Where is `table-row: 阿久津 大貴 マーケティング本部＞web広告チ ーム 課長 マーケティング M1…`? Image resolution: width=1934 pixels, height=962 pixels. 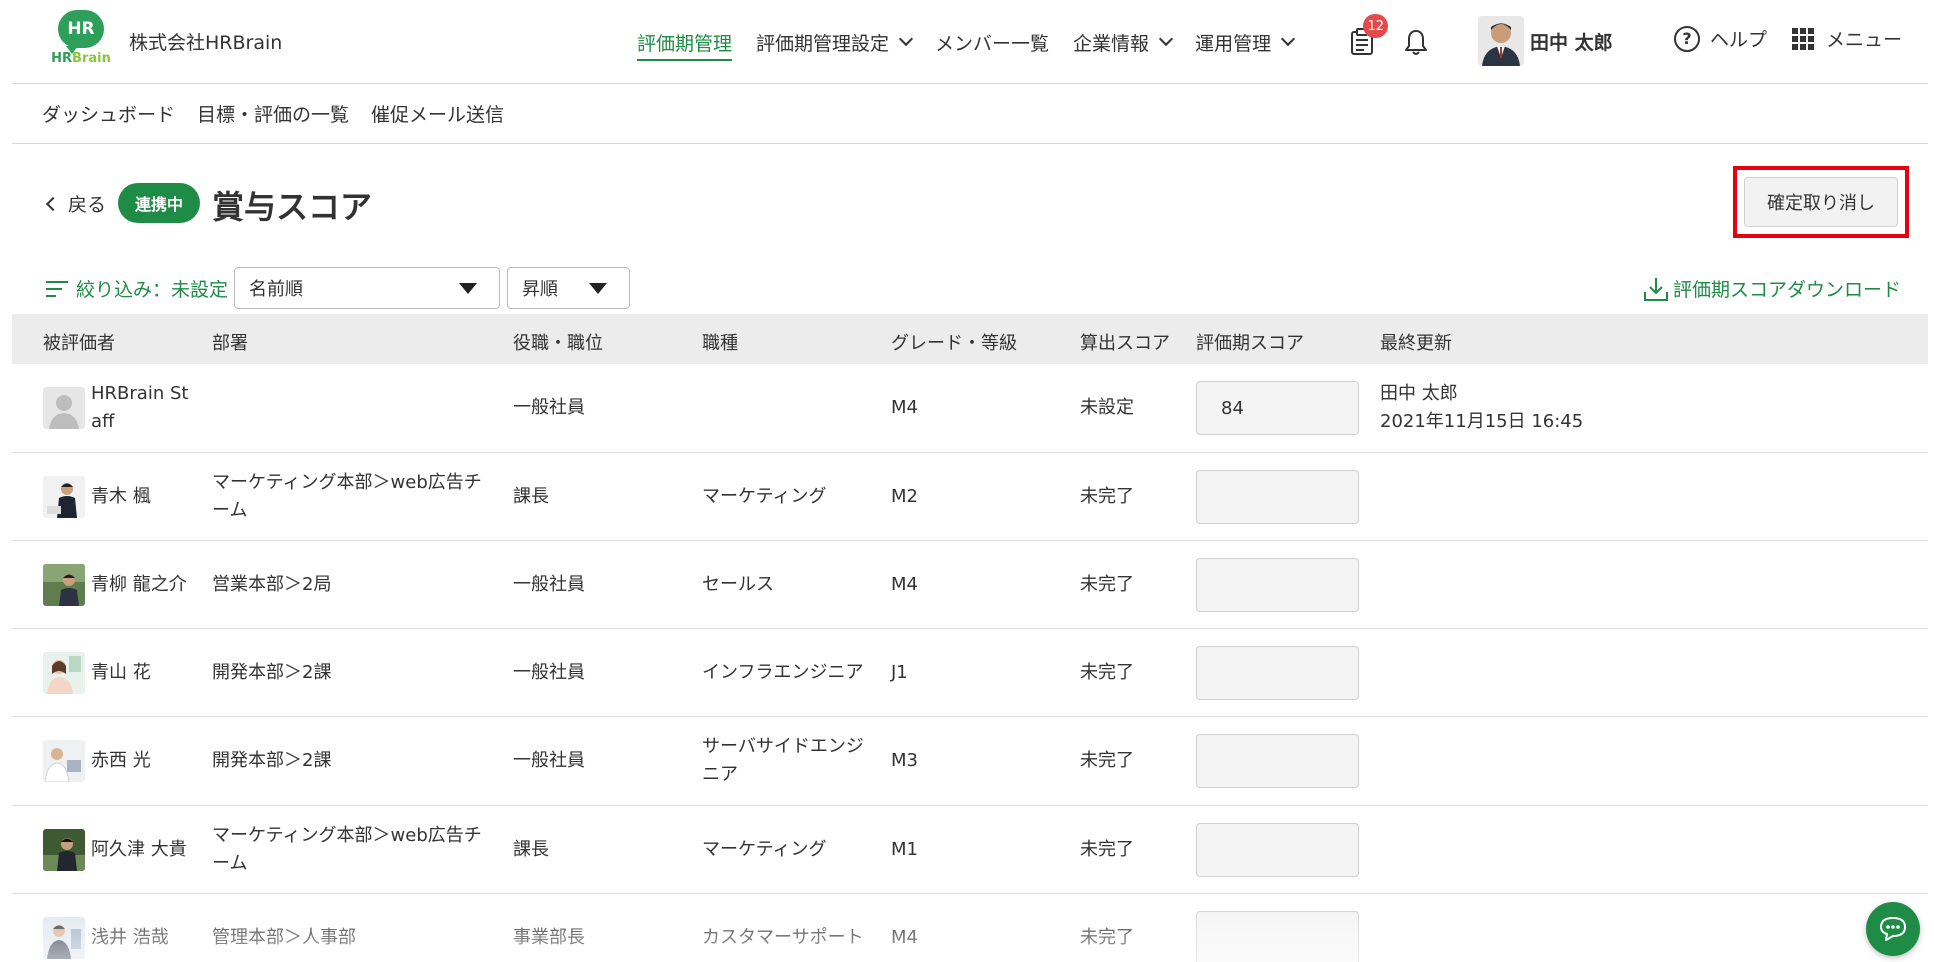
table-row: 阿久津 大貴 マーケティング本部＞web広告チ ーム 課長 マーケティング M1… is located at coordinates (970, 850).